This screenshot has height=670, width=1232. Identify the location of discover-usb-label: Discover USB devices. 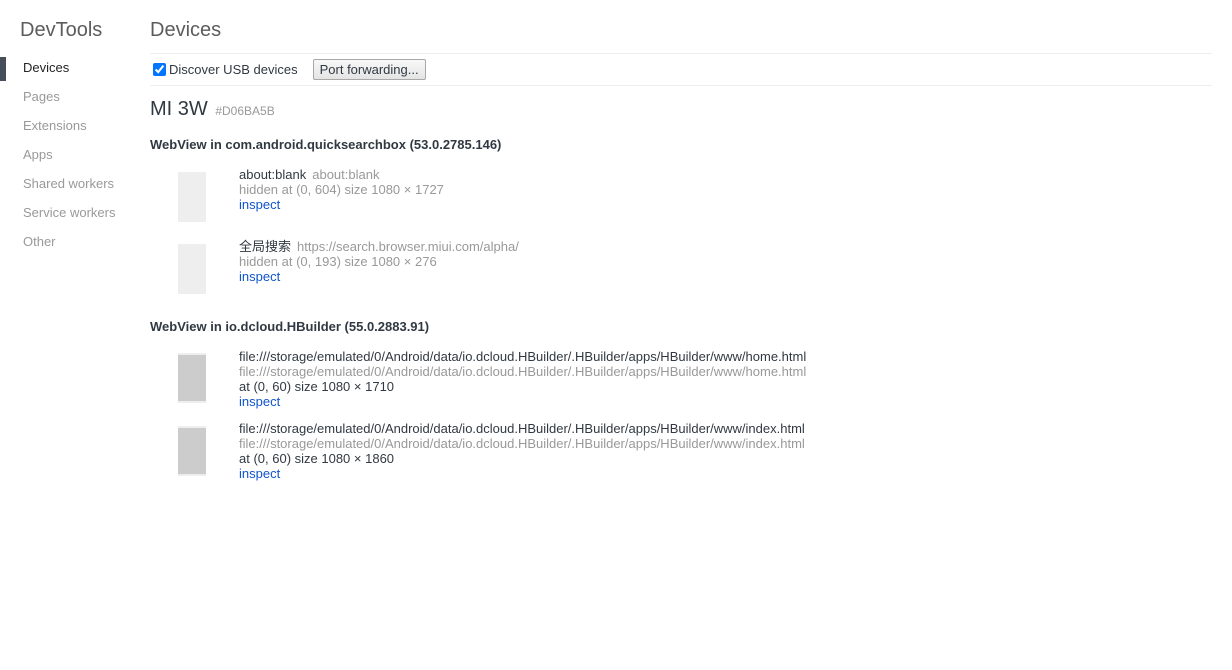
(233, 69).